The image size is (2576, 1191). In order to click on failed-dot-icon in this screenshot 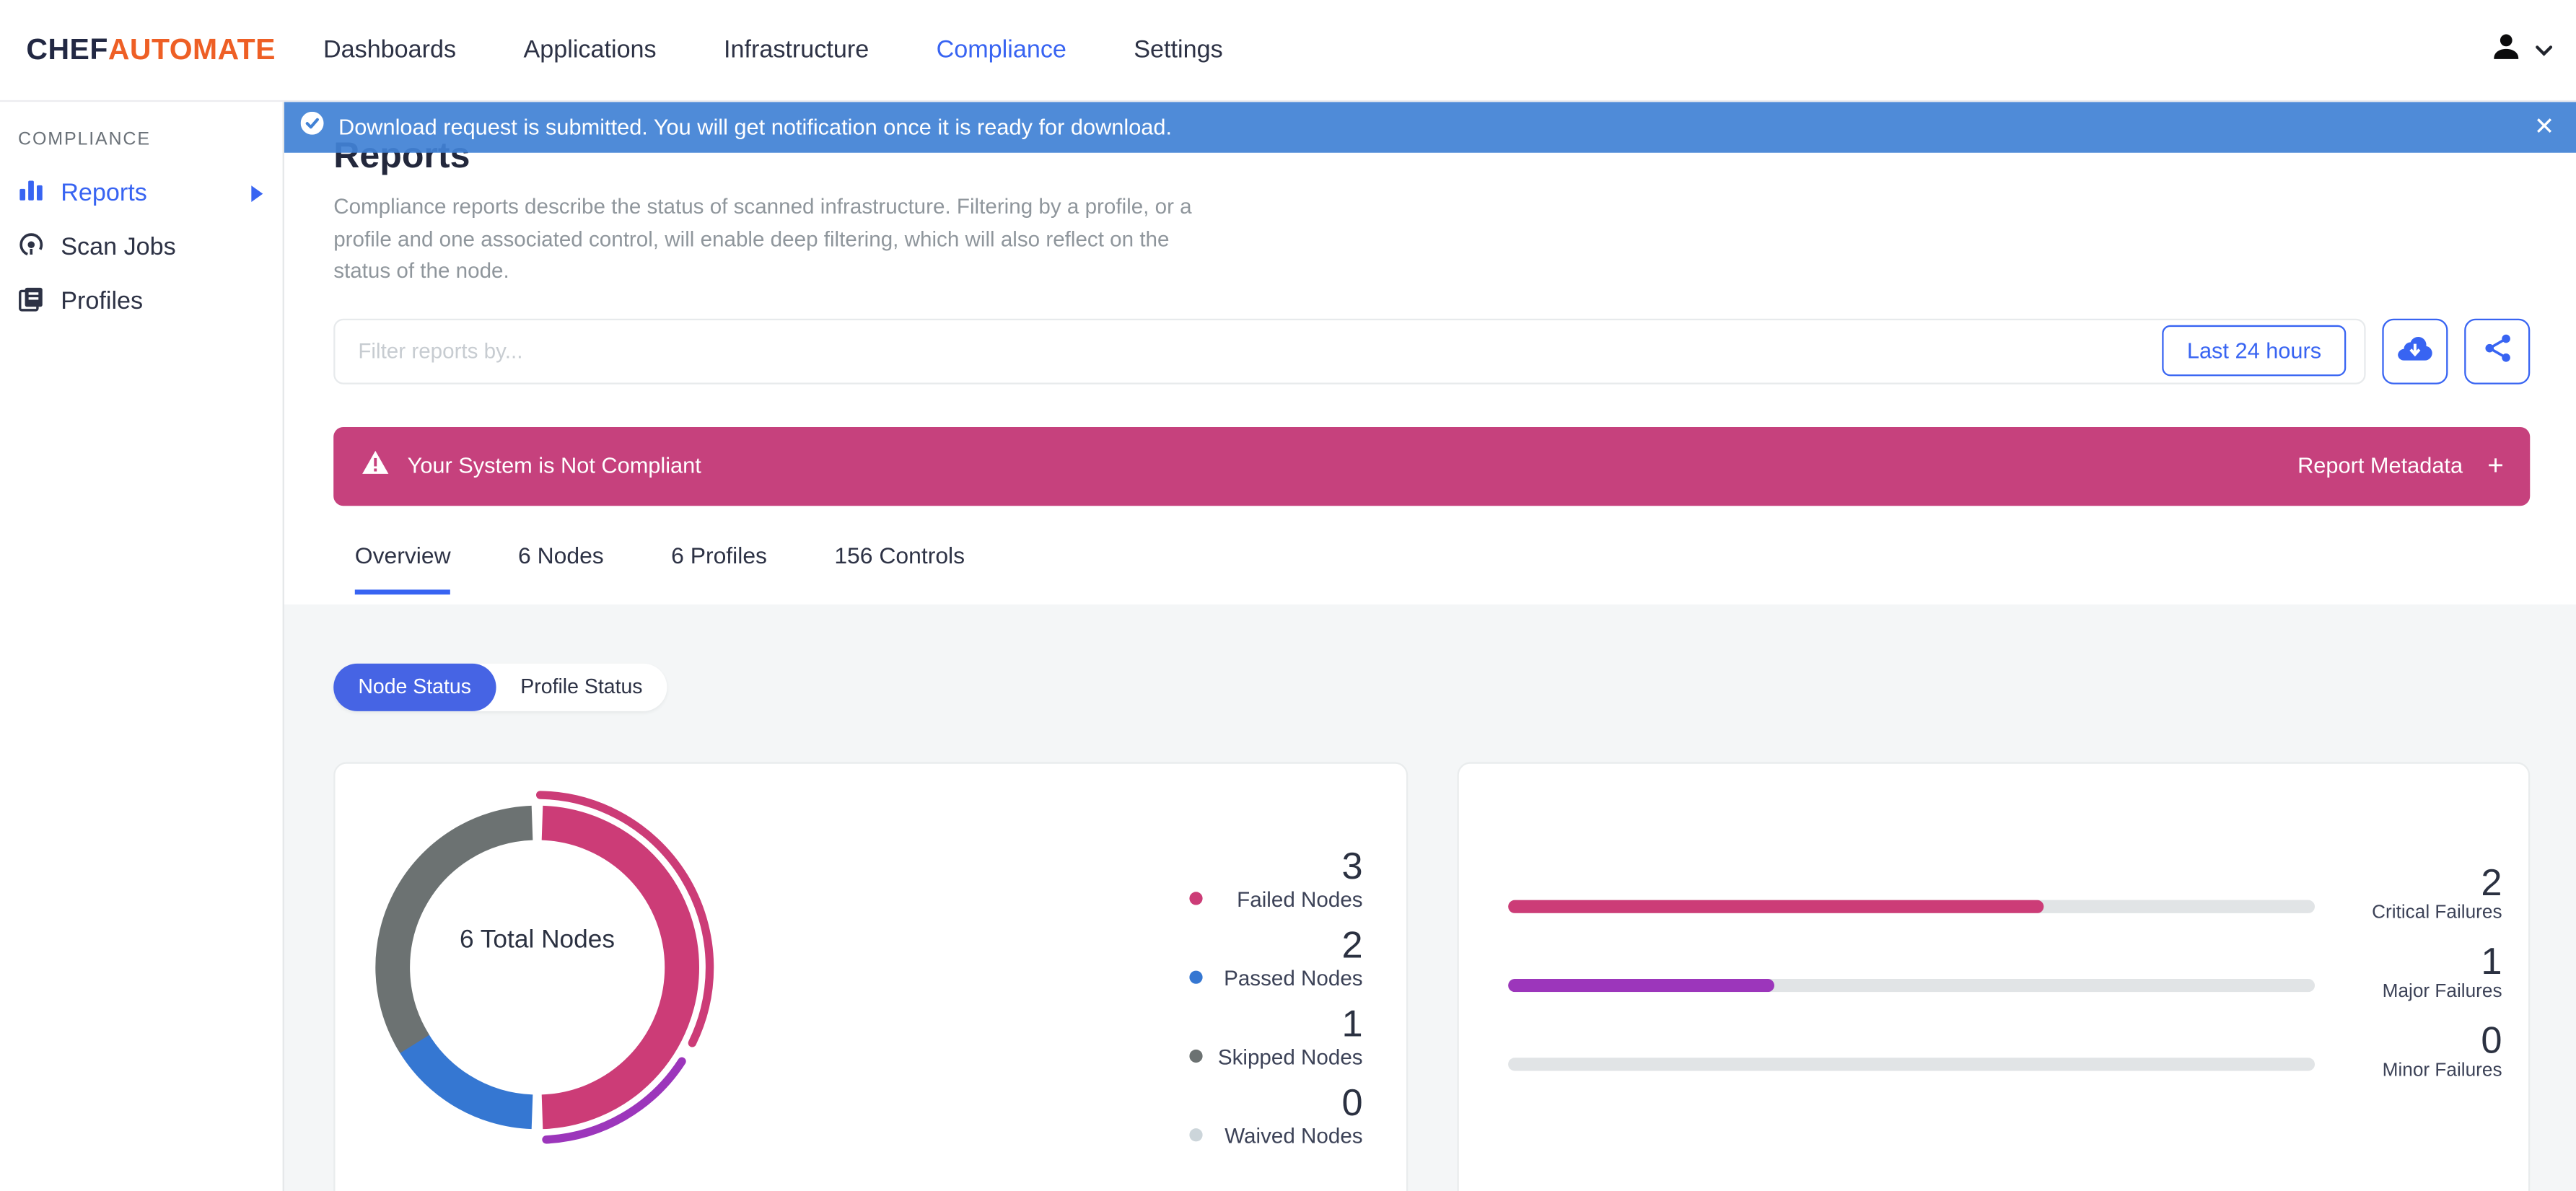, I will do `click(1195, 898)`.